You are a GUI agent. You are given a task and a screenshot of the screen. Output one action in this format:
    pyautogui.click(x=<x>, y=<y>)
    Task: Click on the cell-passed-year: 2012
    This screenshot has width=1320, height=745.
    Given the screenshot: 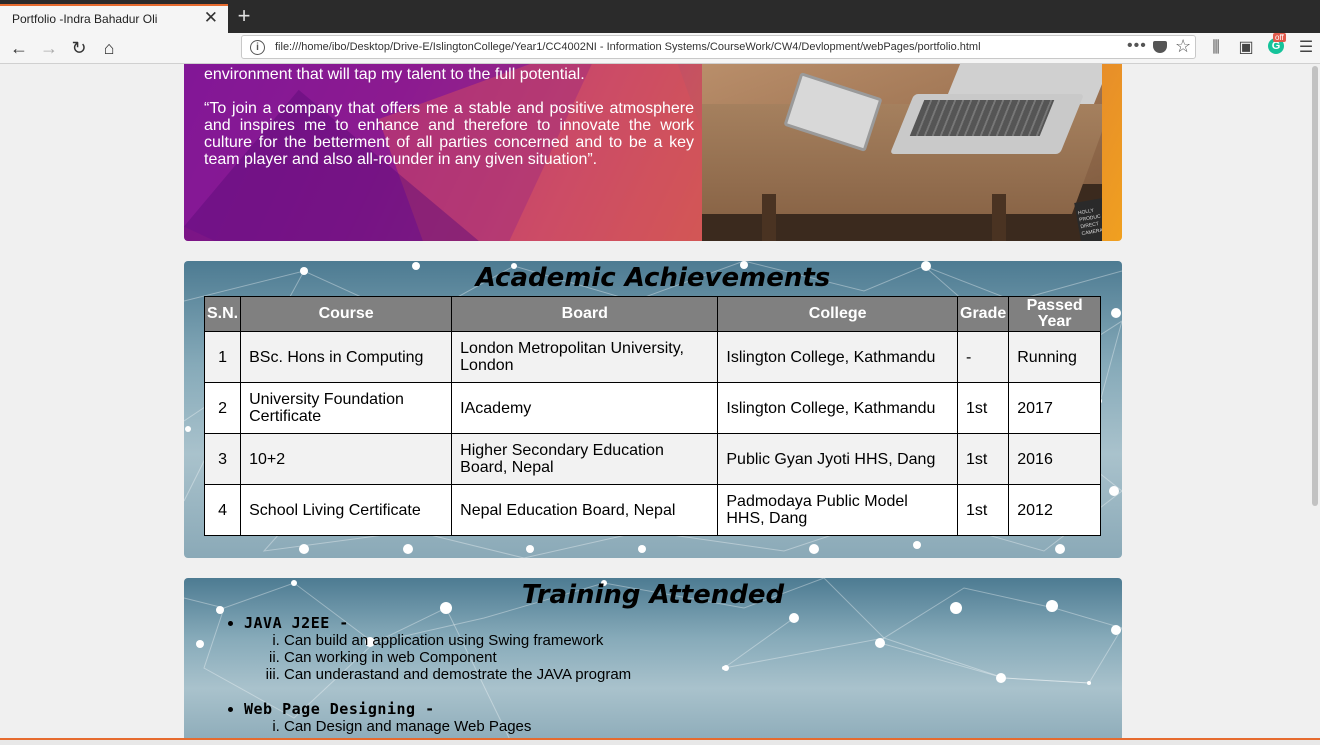 What is the action you would take?
    pyautogui.click(x=1054, y=510)
    